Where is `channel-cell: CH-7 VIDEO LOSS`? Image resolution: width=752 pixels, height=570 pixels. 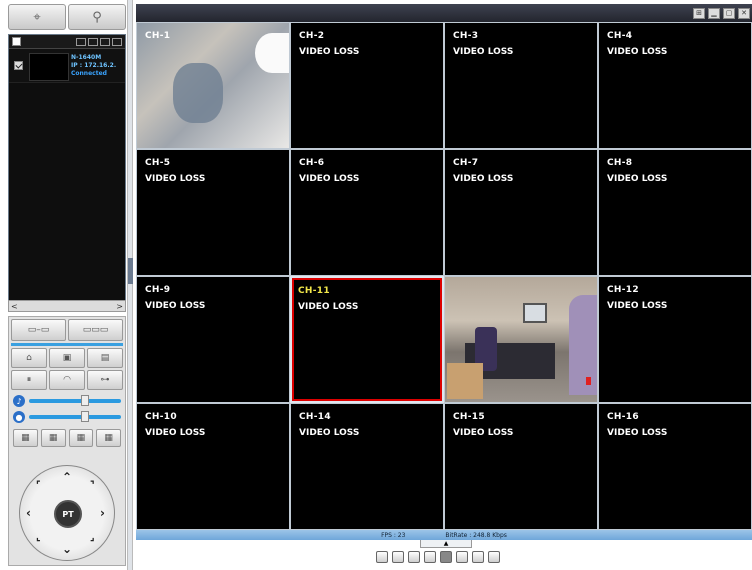 channel-cell: CH-7 VIDEO LOSS is located at coordinates (521, 212).